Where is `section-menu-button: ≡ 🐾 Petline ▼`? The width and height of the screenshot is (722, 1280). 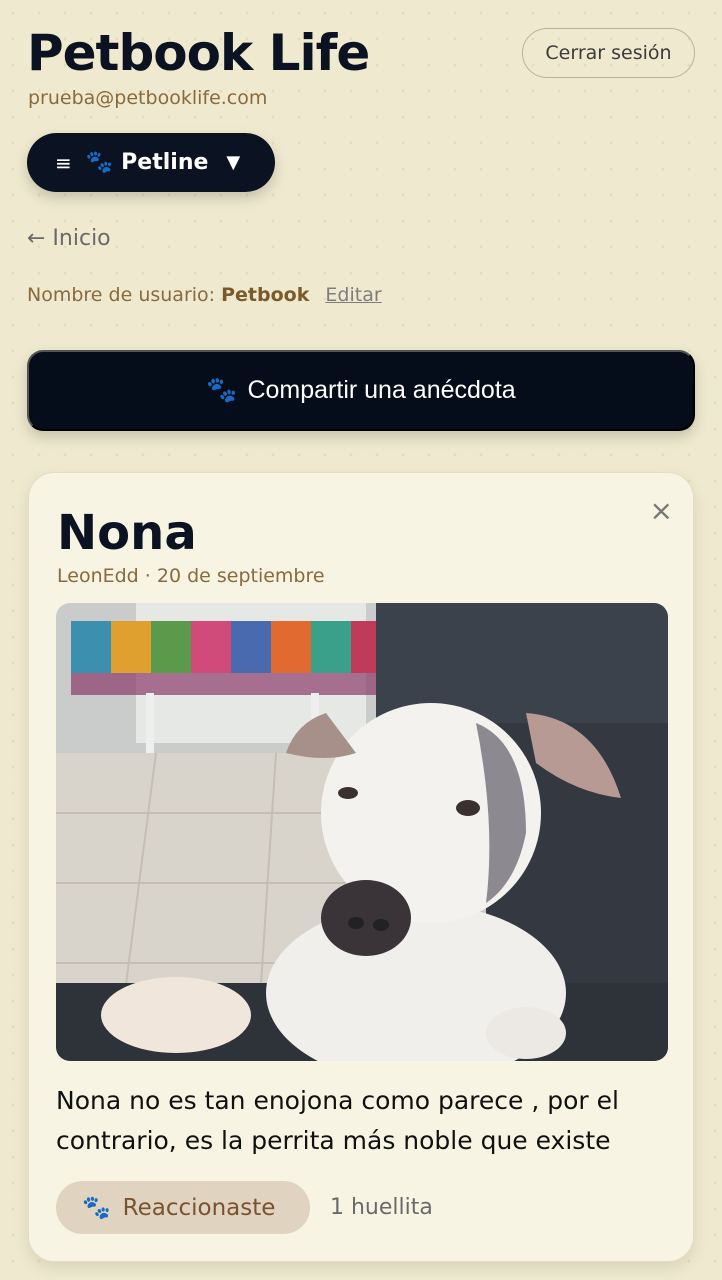 section-menu-button: ≡ 🐾 Petline ▼ is located at coordinates (151, 162).